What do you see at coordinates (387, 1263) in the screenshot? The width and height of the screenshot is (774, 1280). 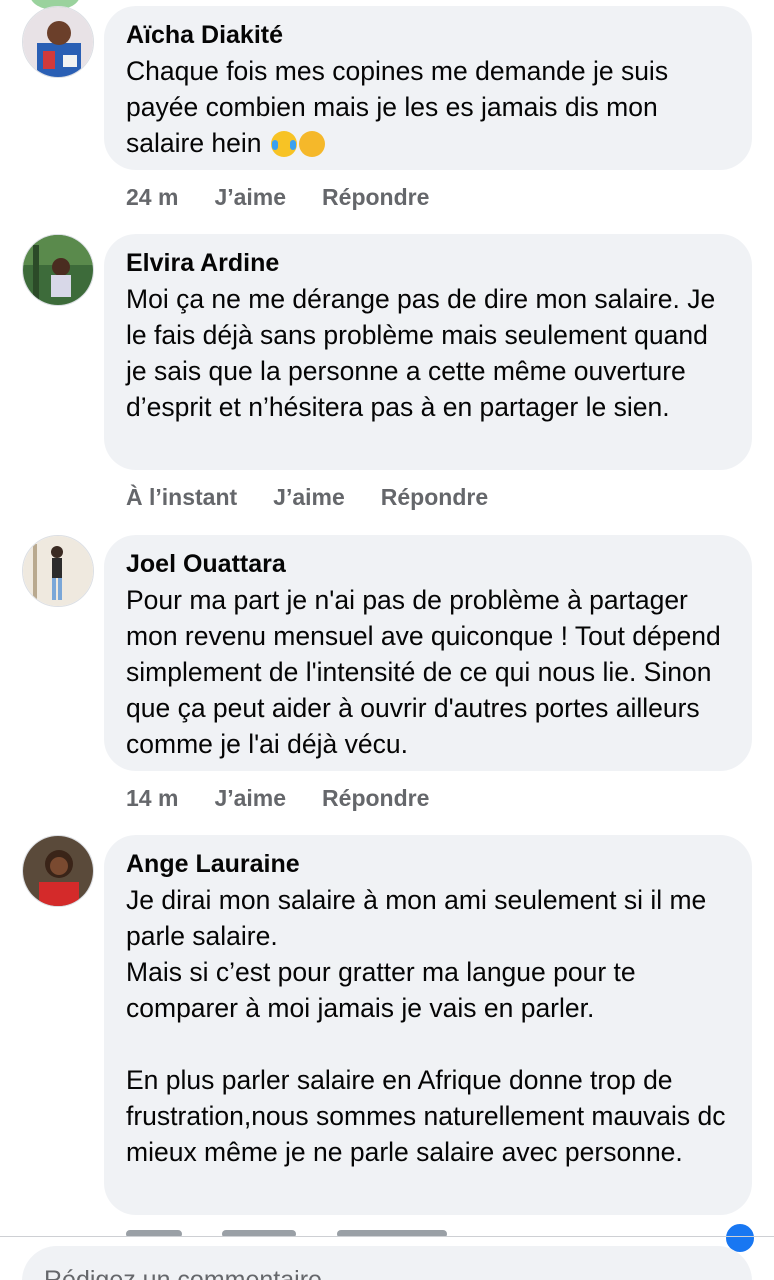 I see `comment-input: Rédigez un commentaire` at bounding box center [387, 1263].